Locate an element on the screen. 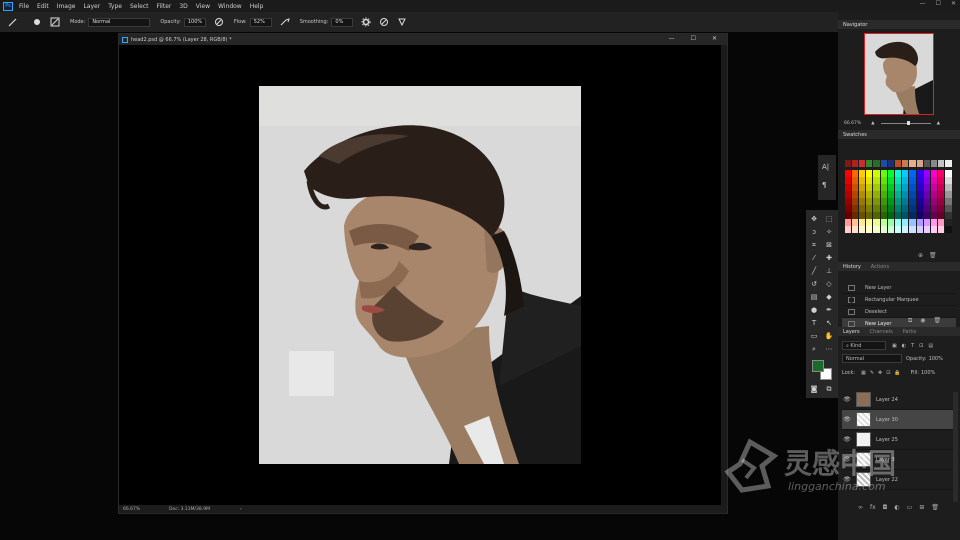 The height and width of the screenshot is (540, 960). history-item: Rectangular Marquee is located at coordinates (899, 300).